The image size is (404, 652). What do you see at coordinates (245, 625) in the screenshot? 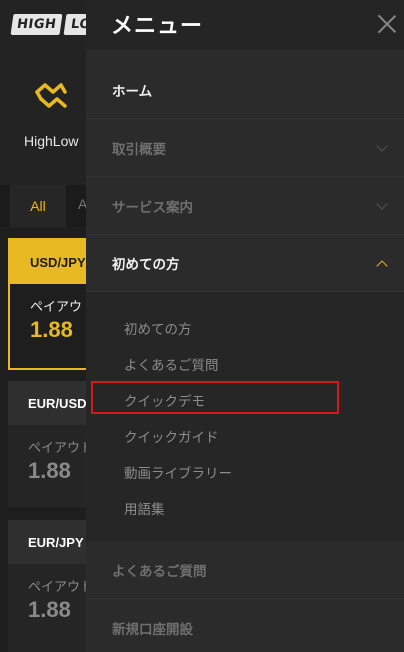
I see `menu-item-open-account: 新規口座開設` at bounding box center [245, 625].